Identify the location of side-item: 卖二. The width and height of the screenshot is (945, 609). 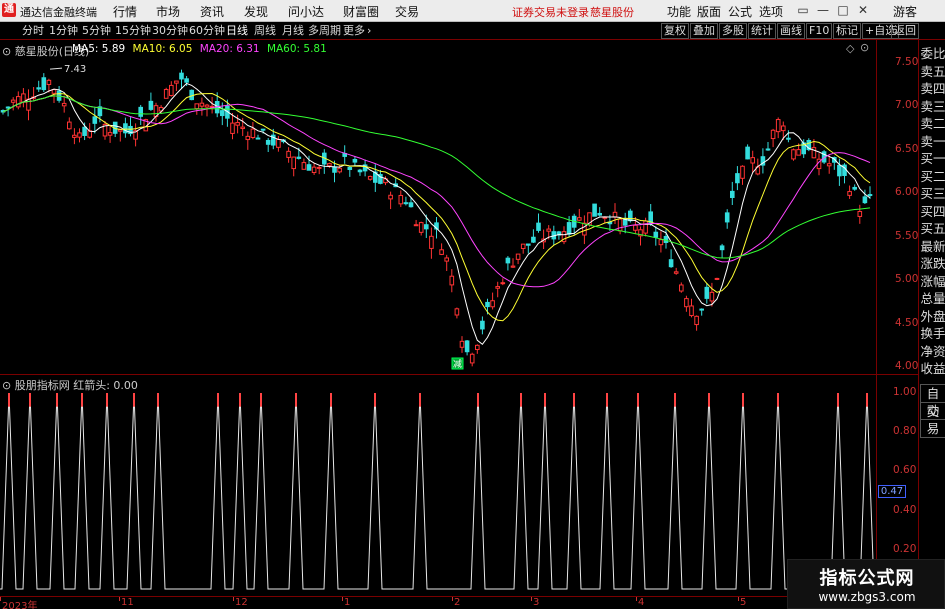
(932, 124).